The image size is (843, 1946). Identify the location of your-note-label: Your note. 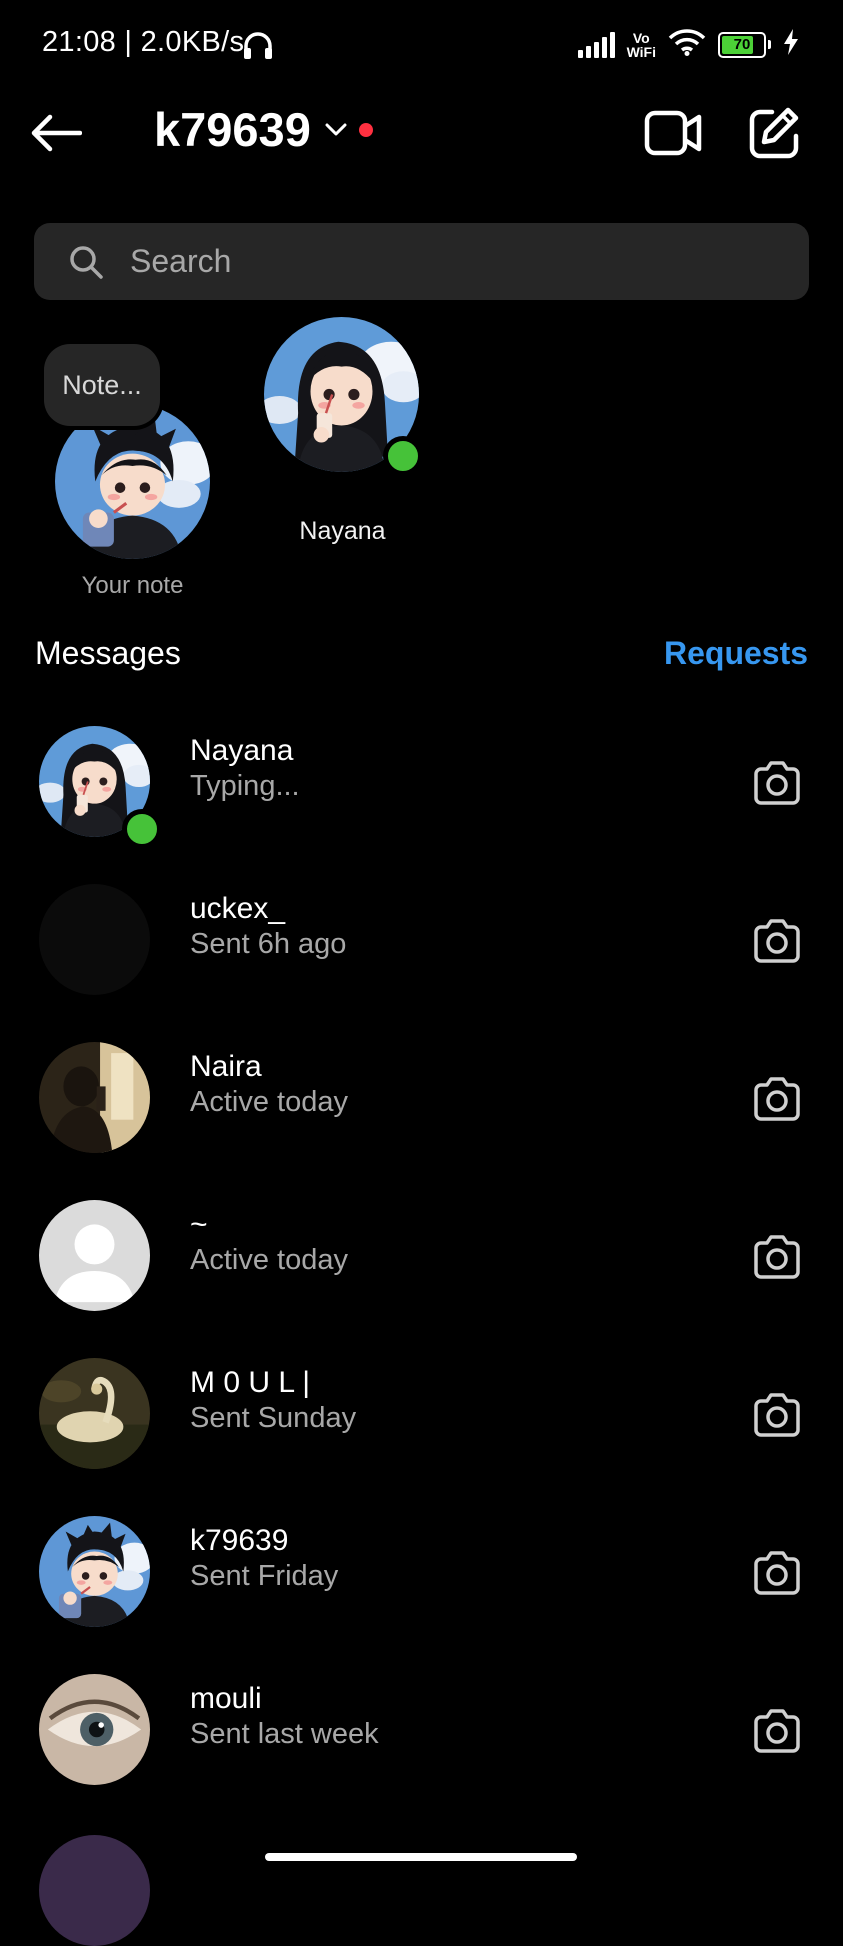
(132, 585).